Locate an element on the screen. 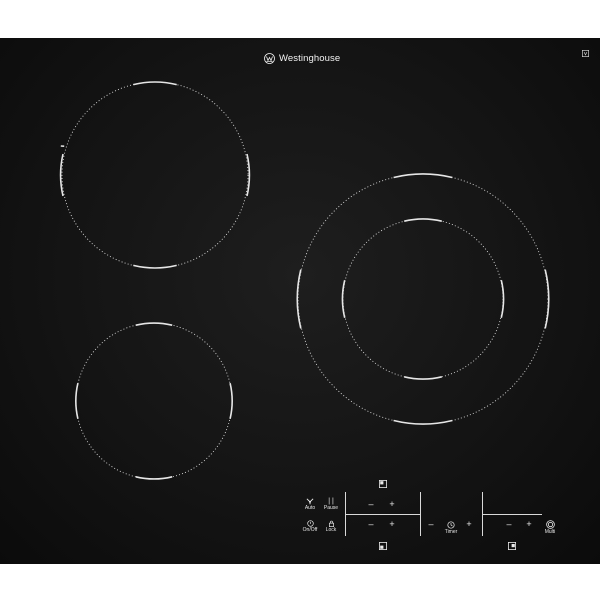  zone-indicator-icon-right is located at coordinates (512, 546).